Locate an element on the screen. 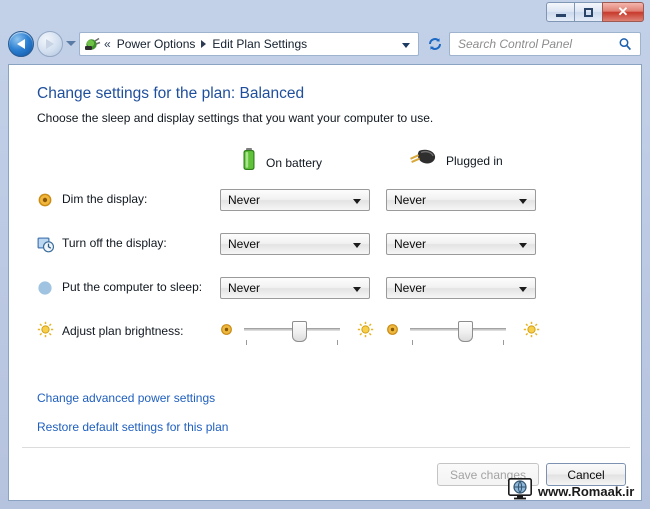 Image resolution: width=650 pixels, height=509 pixels. breadcrumb-item-power-options: Power Options is located at coordinates (156, 44).